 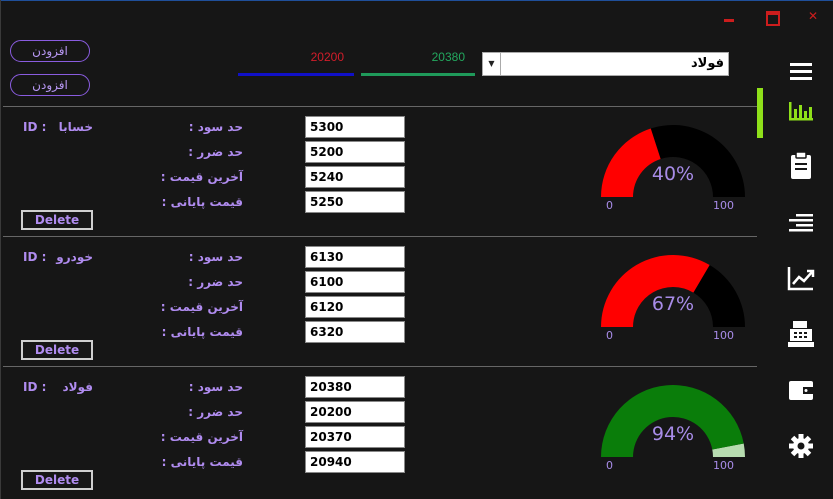 What do you see at coordinates (760, 113) in the screenshot?
I see `sidebar-selection-indicator` at bounding box center [760, 113].